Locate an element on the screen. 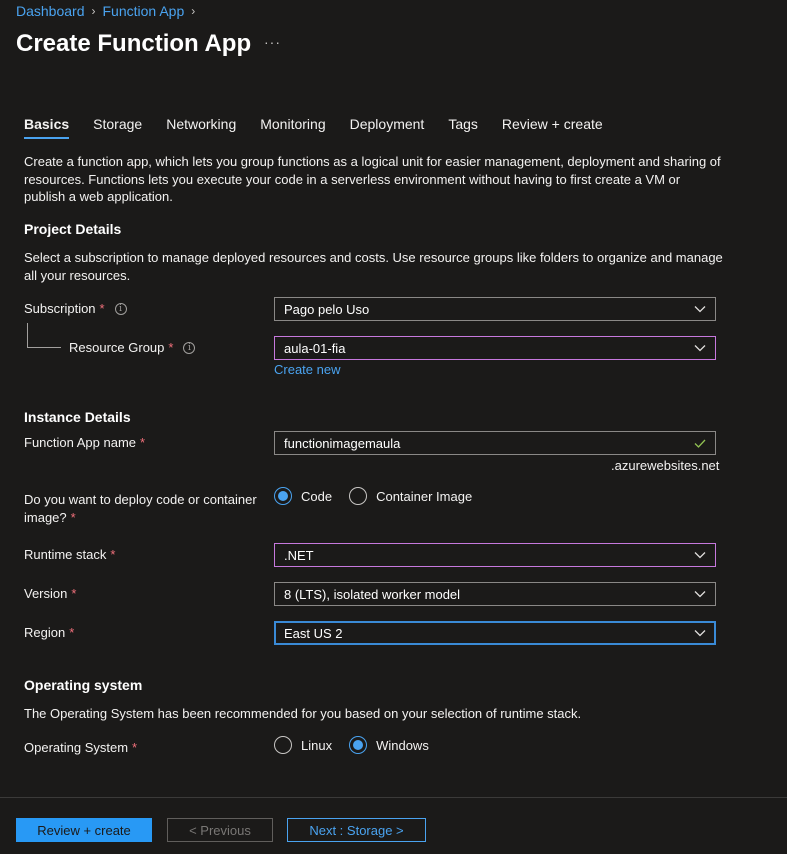 Image resolution: width=787 pixels, height=854 pixels. tab-monitoring: Monitoring is located at coordinates (292, 127).